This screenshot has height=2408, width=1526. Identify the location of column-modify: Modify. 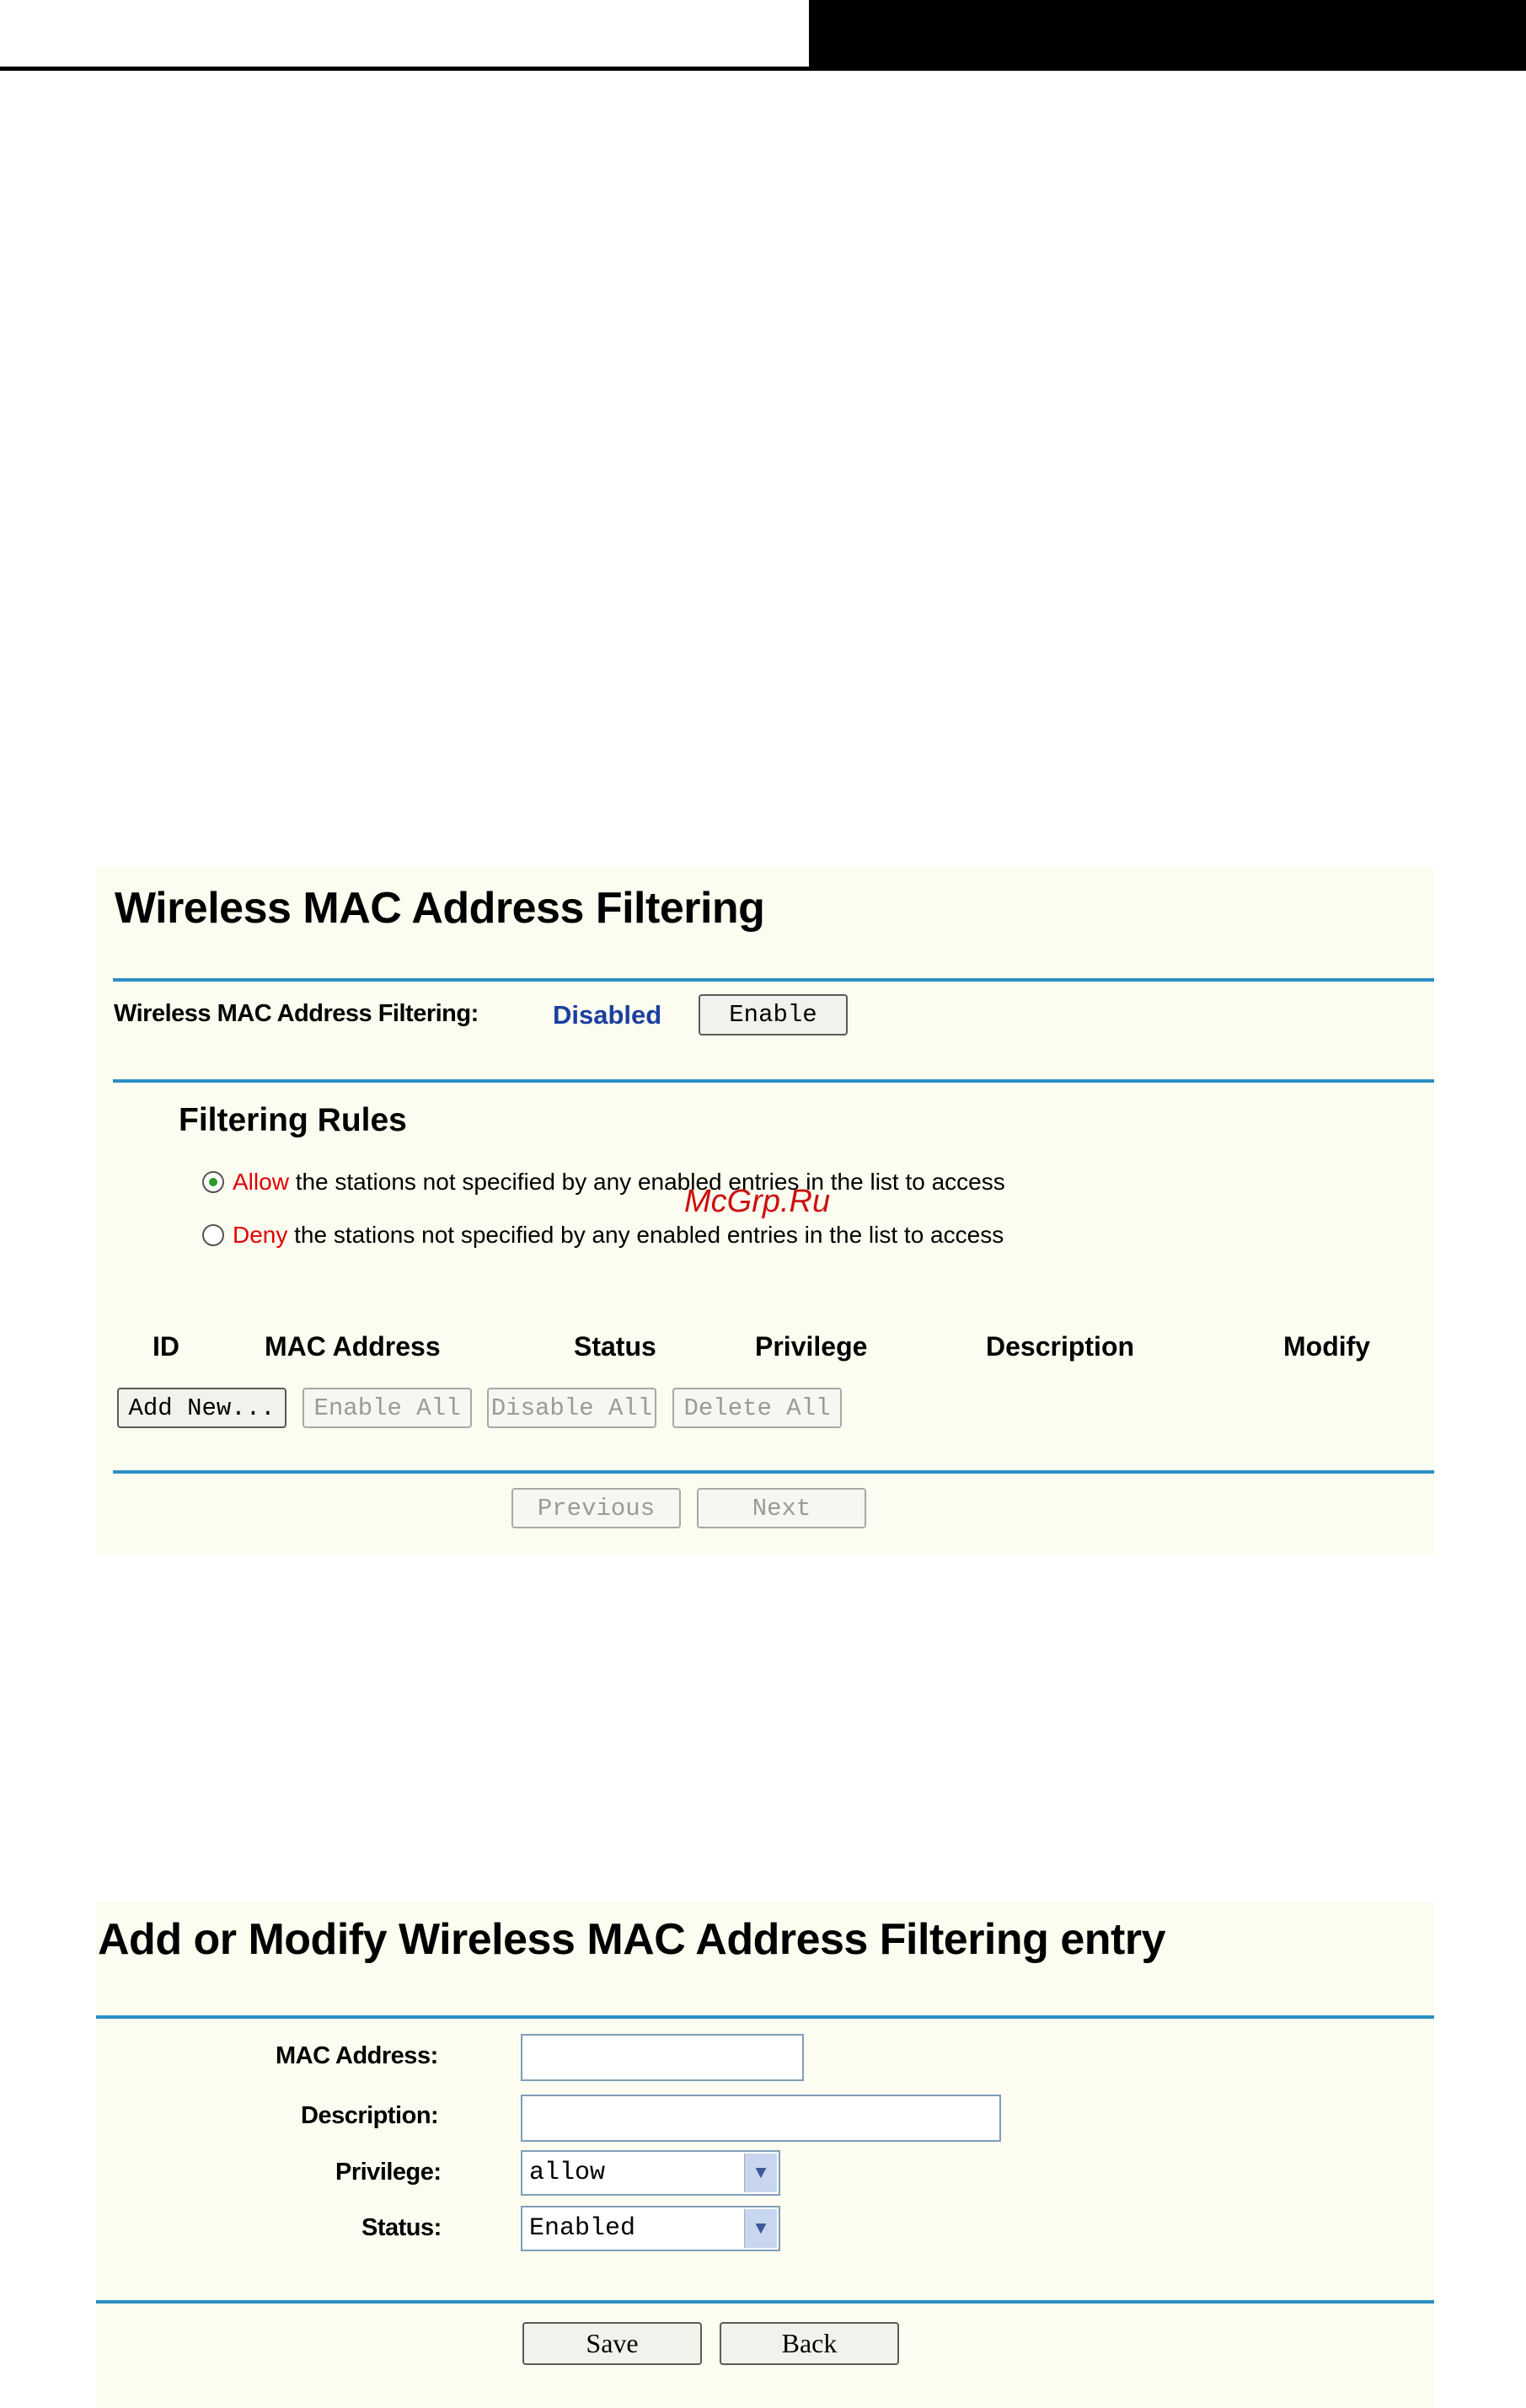
(1327, 1346).